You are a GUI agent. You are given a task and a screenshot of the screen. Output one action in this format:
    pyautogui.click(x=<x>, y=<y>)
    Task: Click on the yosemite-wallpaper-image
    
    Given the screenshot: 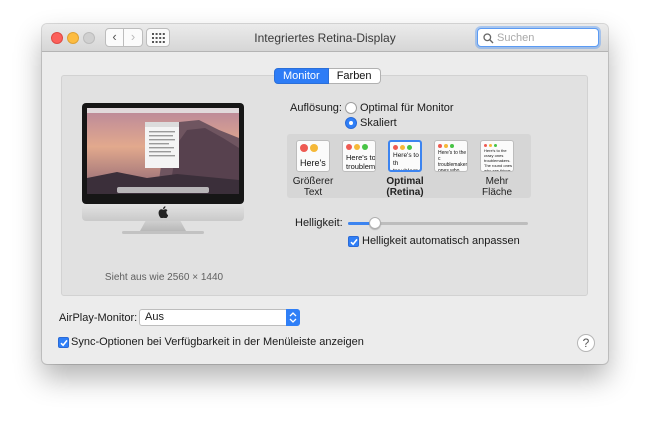 What is the action you would take?
    pyautogui.click(x=163, y=151)
    